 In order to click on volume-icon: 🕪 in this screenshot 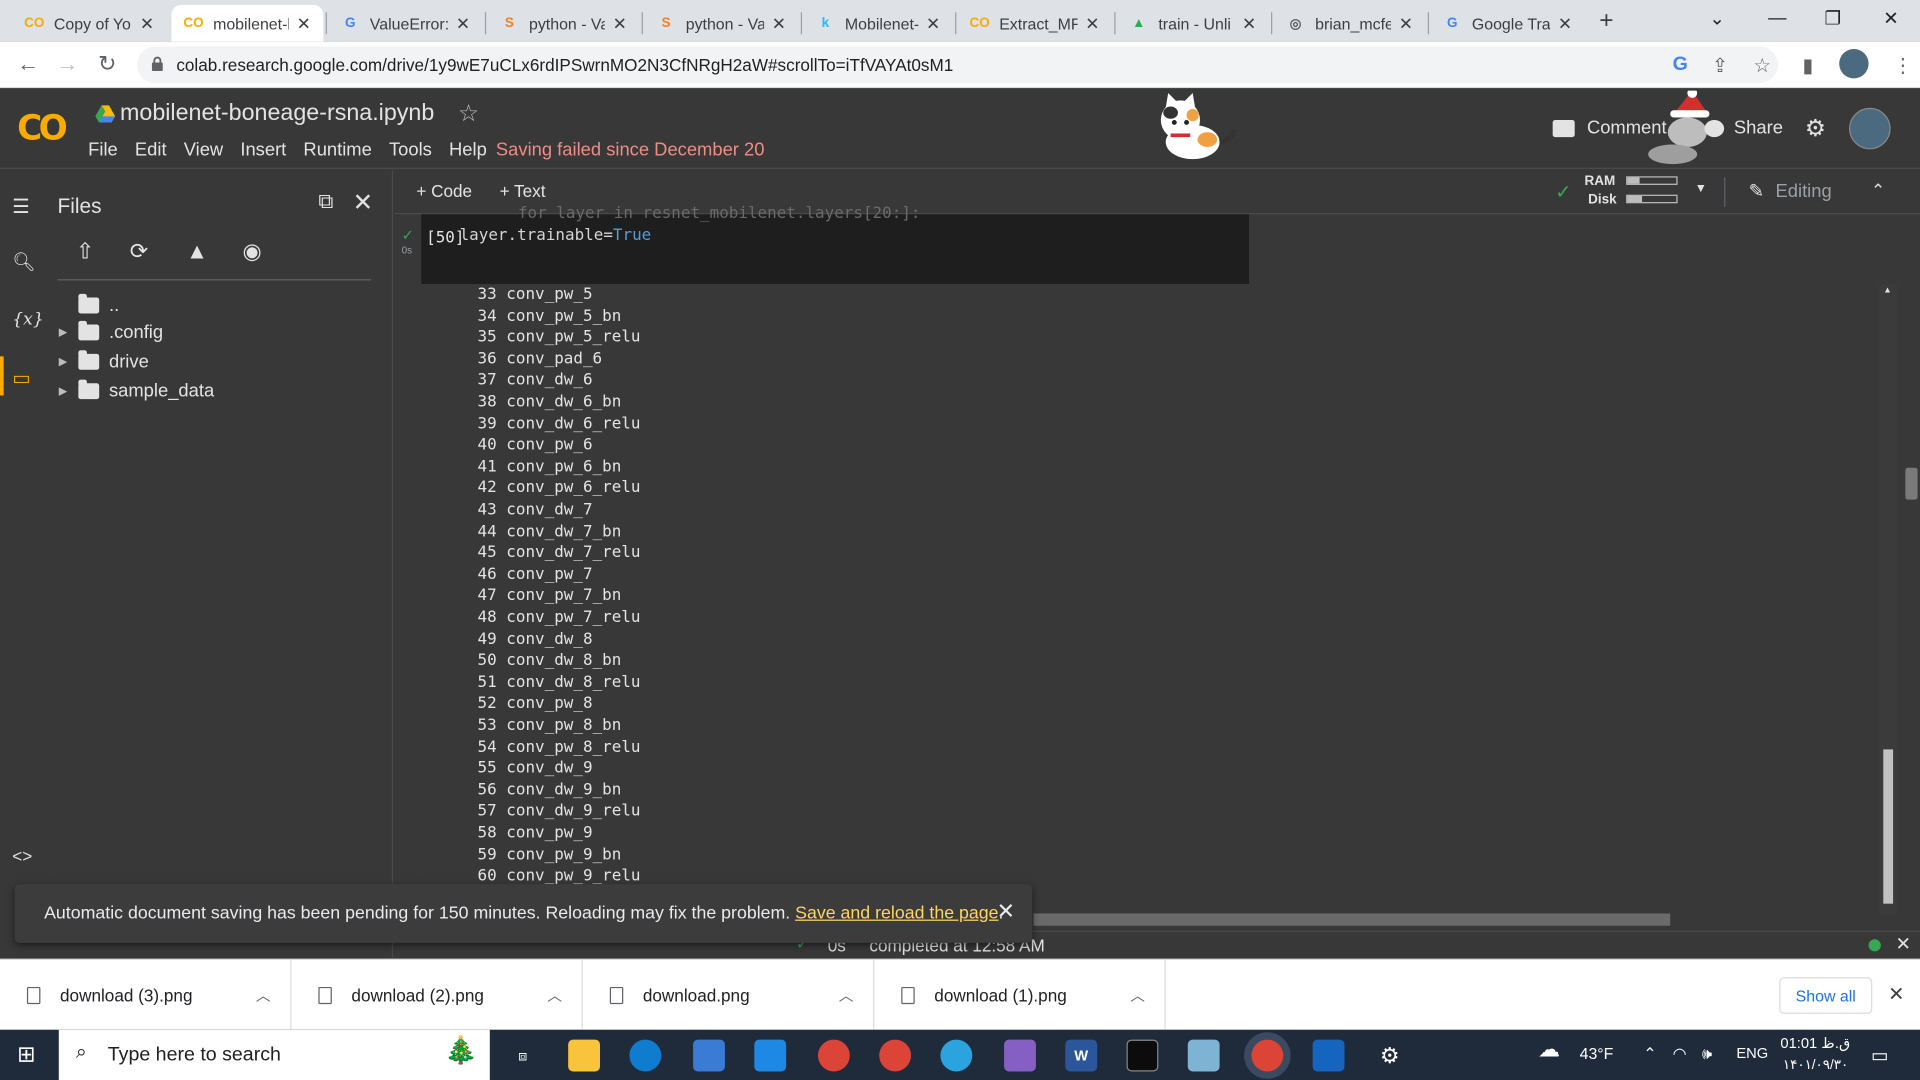, I will do `click(1707, 1054)`.